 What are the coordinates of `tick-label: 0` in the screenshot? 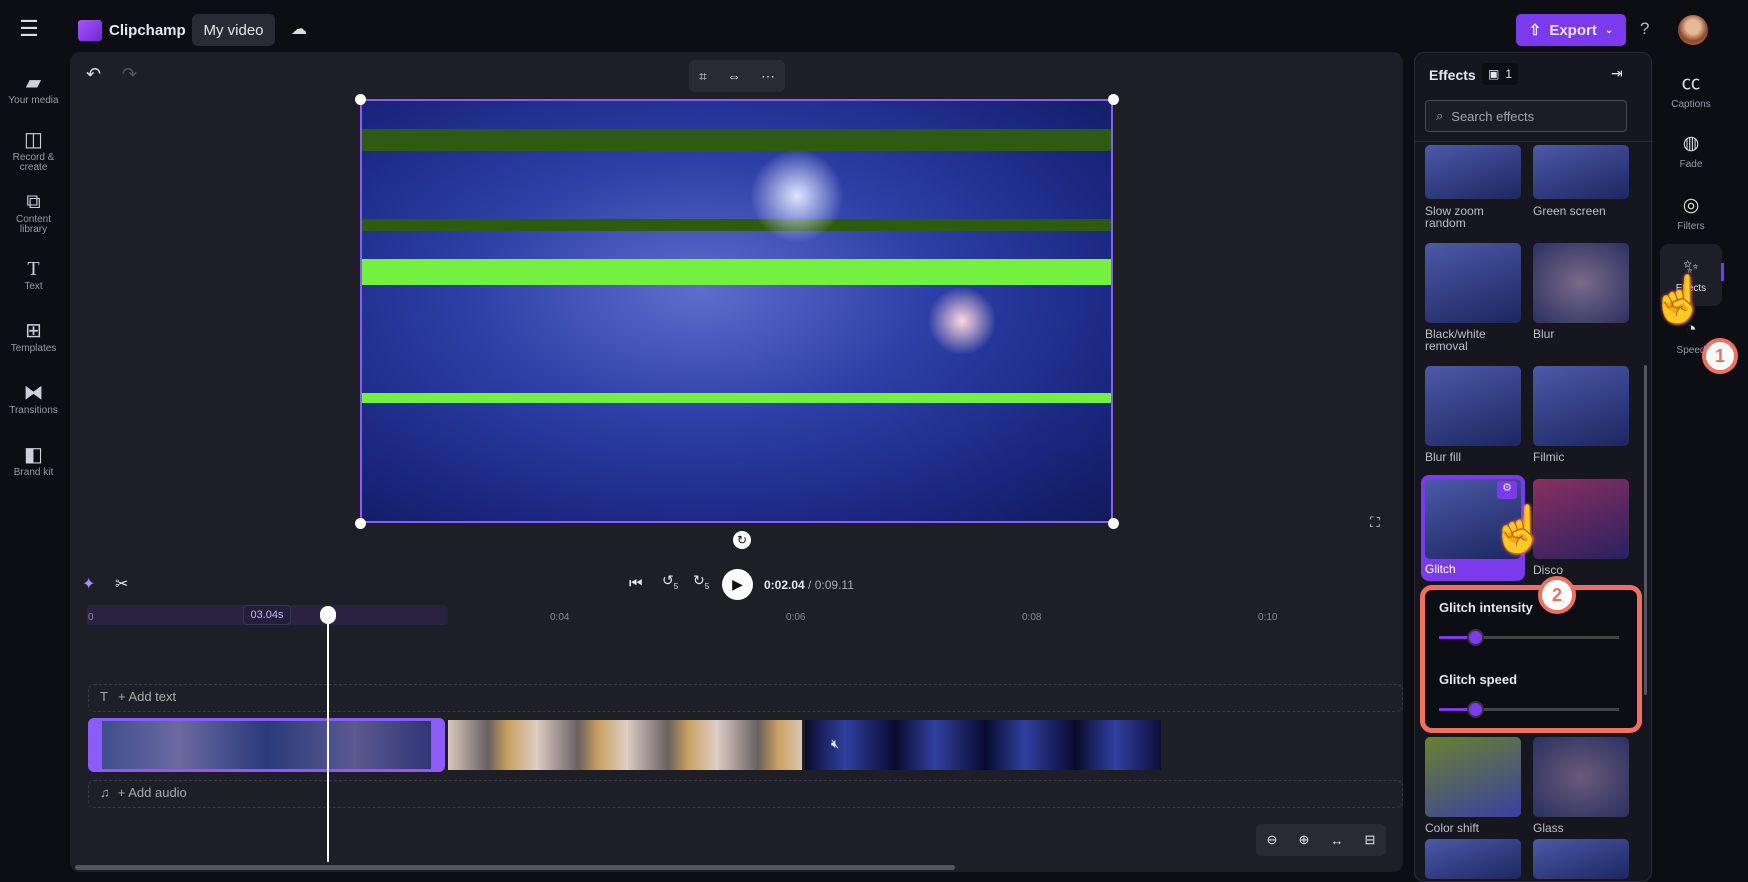 It's located at (91, 617).